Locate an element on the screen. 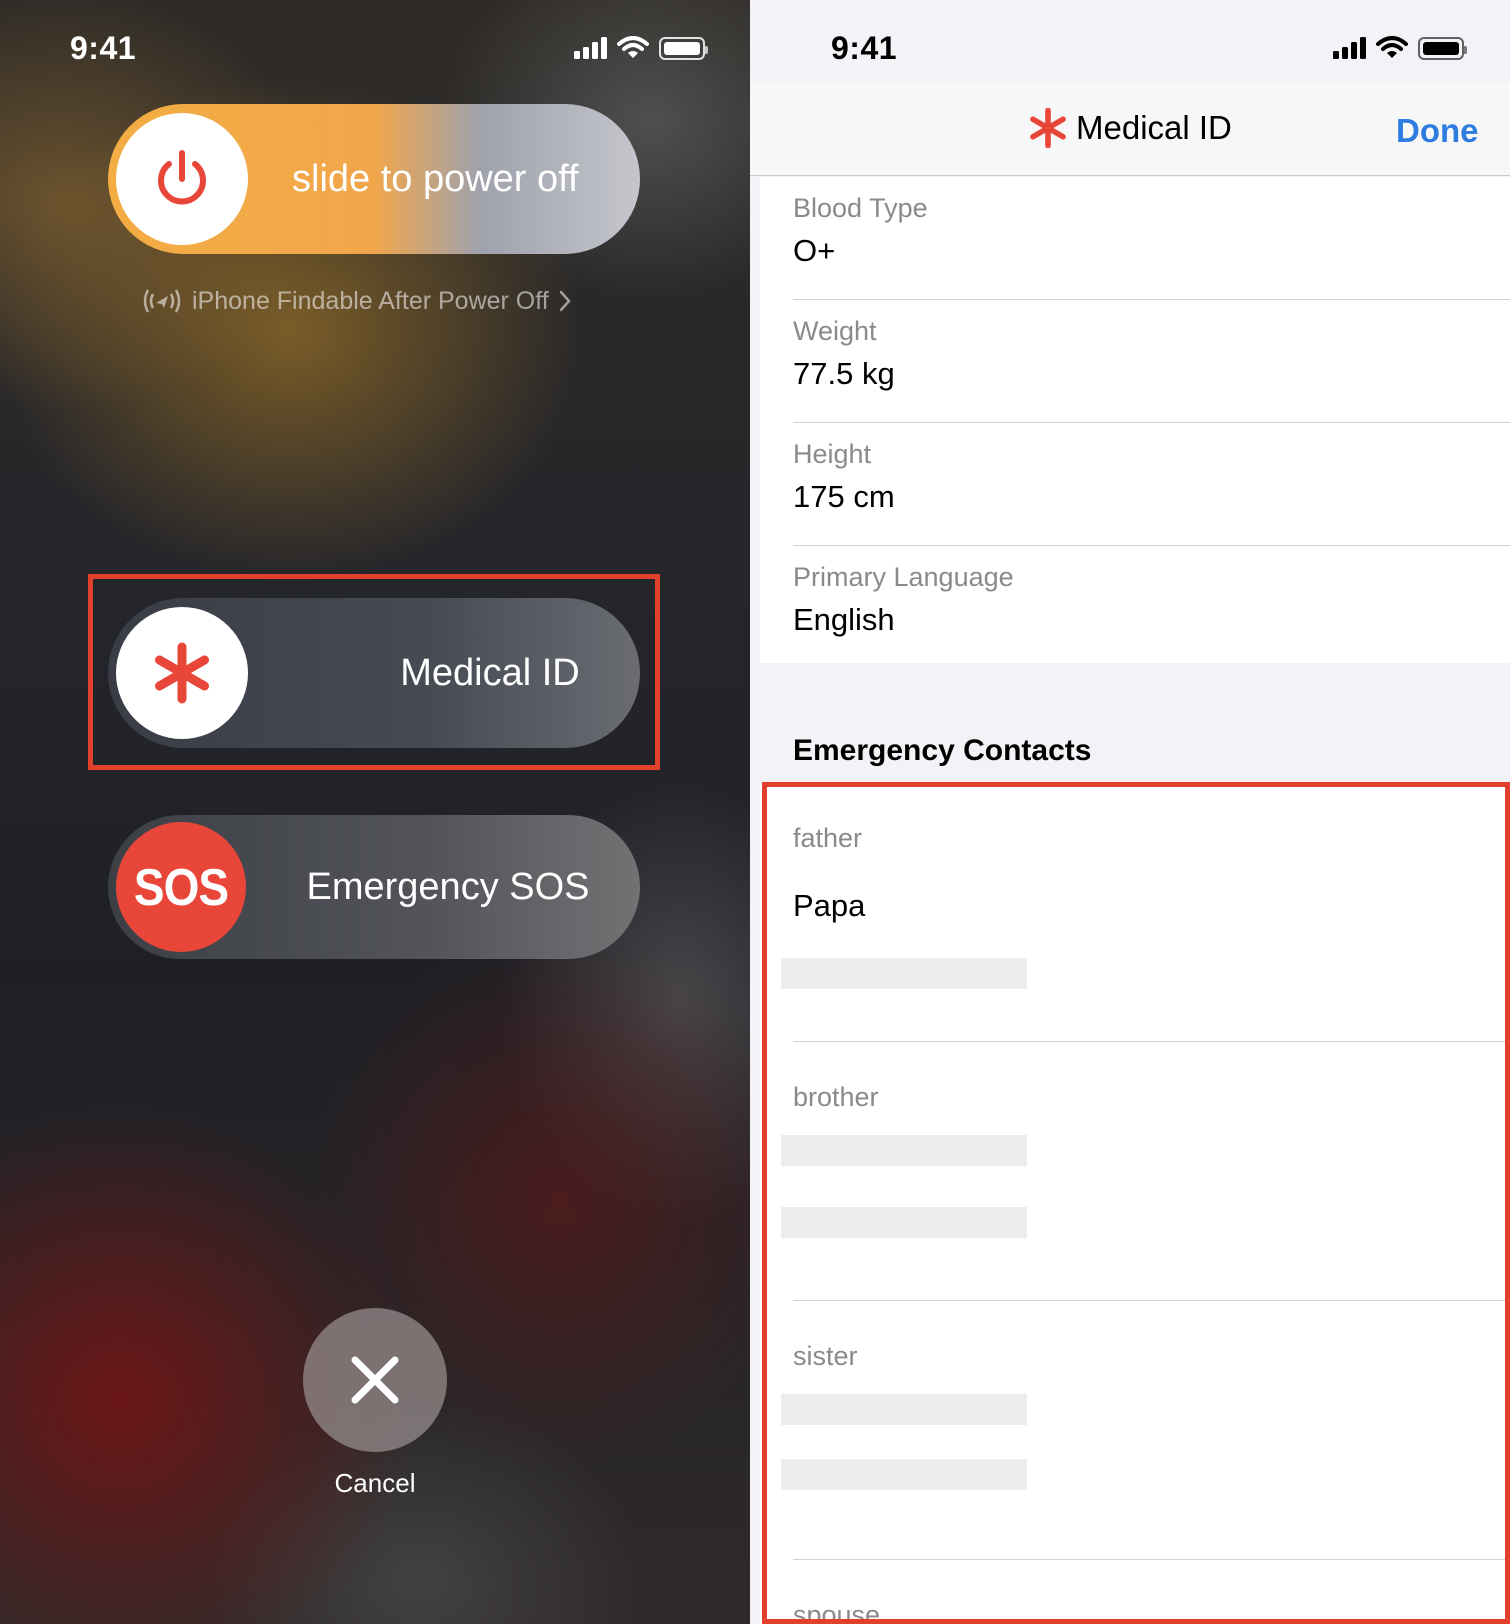 Image resolution: width=1510 pixels, height=1624 pixels. contact-relation: spouse is located at coordinates (837, 1612).